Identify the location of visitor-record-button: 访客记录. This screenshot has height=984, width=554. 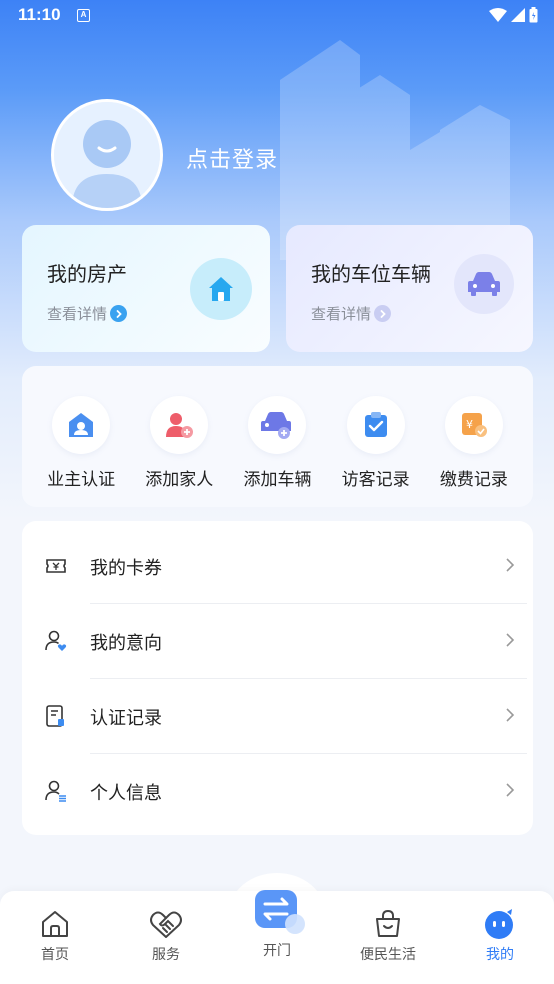
(376, 436).